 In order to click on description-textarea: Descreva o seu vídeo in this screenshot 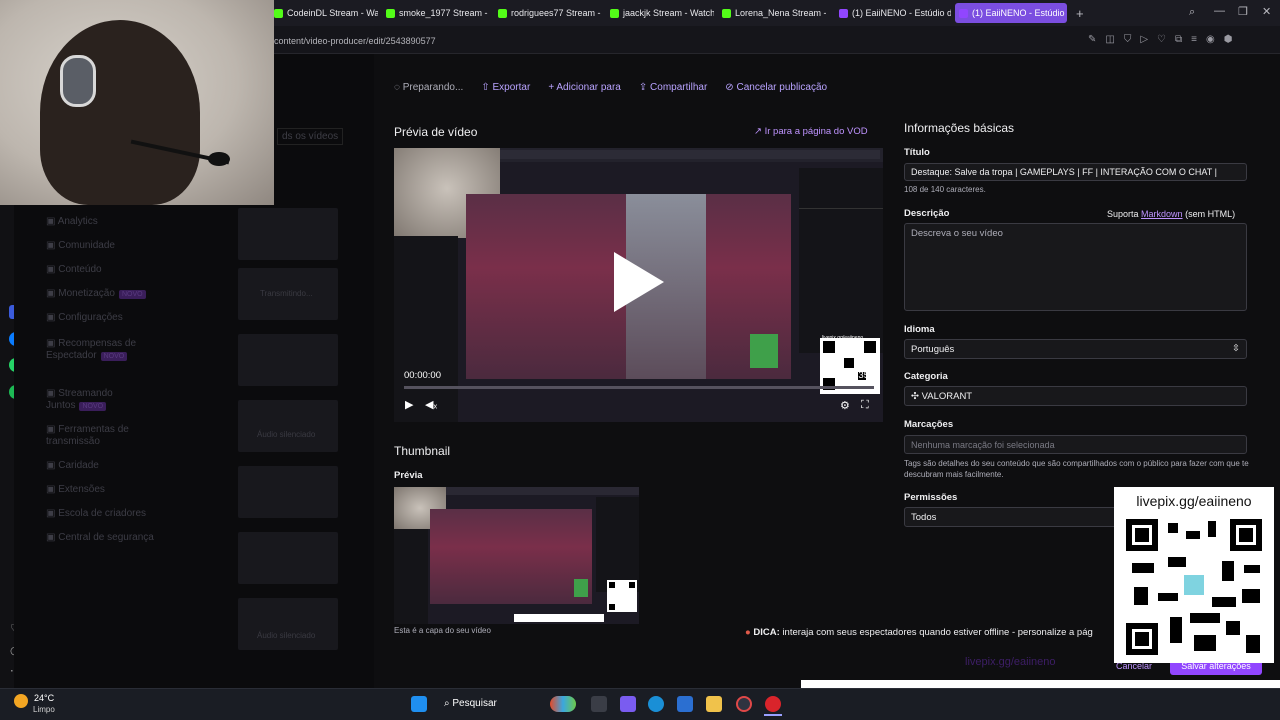, I will do `click(1075, 267)`.